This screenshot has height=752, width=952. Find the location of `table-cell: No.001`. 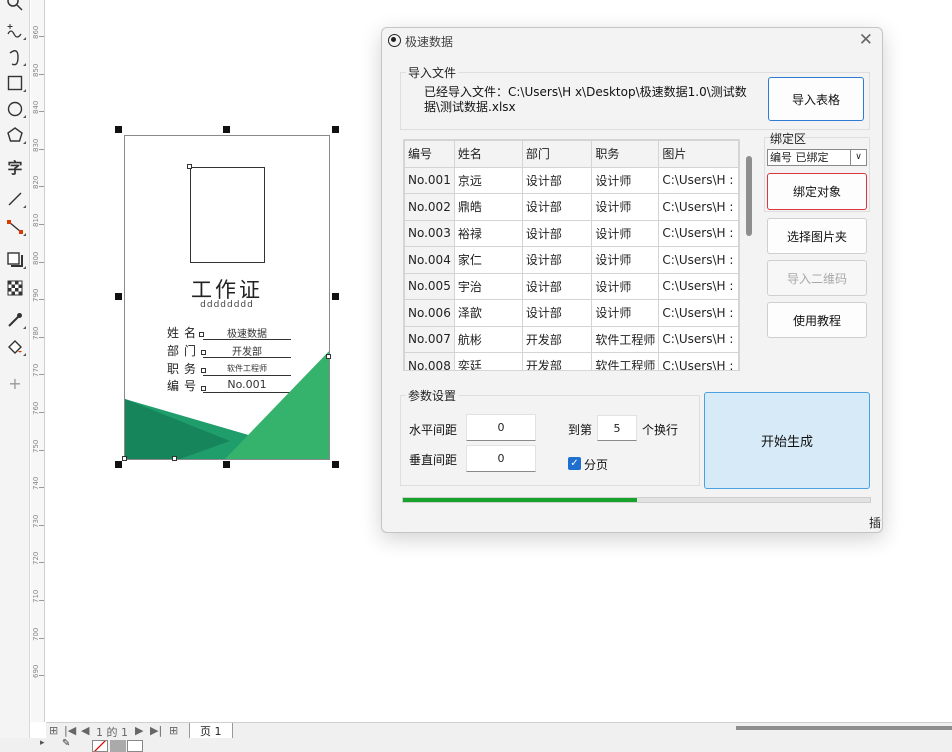

table-cell: No.001 is located at coordinates (429, 180).